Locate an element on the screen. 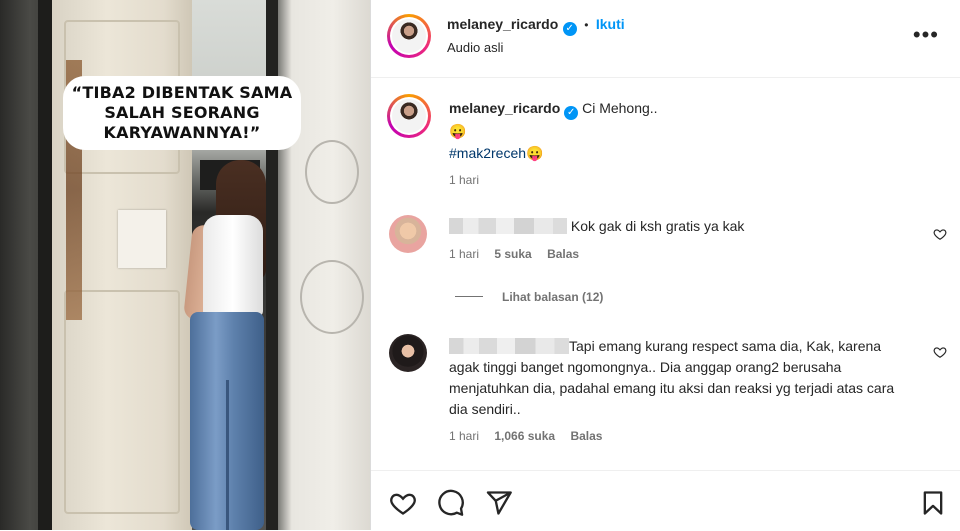 Image resolution: width=960 pixels, height=531 pixels. comment-text: Kok gak di ksh gratis ya kak is located at coordinates (657, 226).